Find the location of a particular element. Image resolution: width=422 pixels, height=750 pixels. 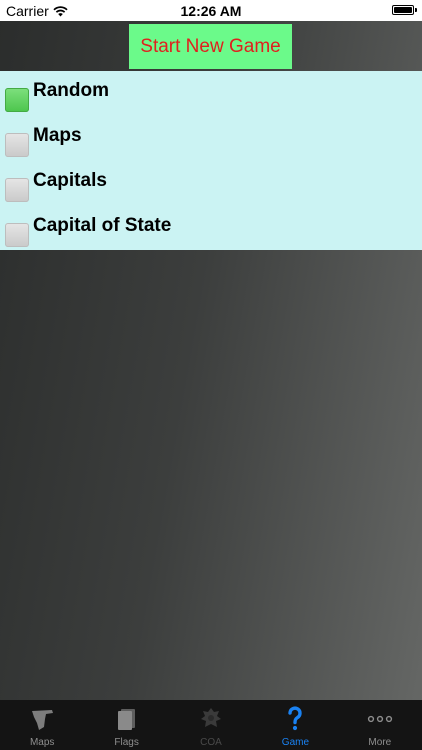

tab-label: Game is located at coordinates (295, 742).